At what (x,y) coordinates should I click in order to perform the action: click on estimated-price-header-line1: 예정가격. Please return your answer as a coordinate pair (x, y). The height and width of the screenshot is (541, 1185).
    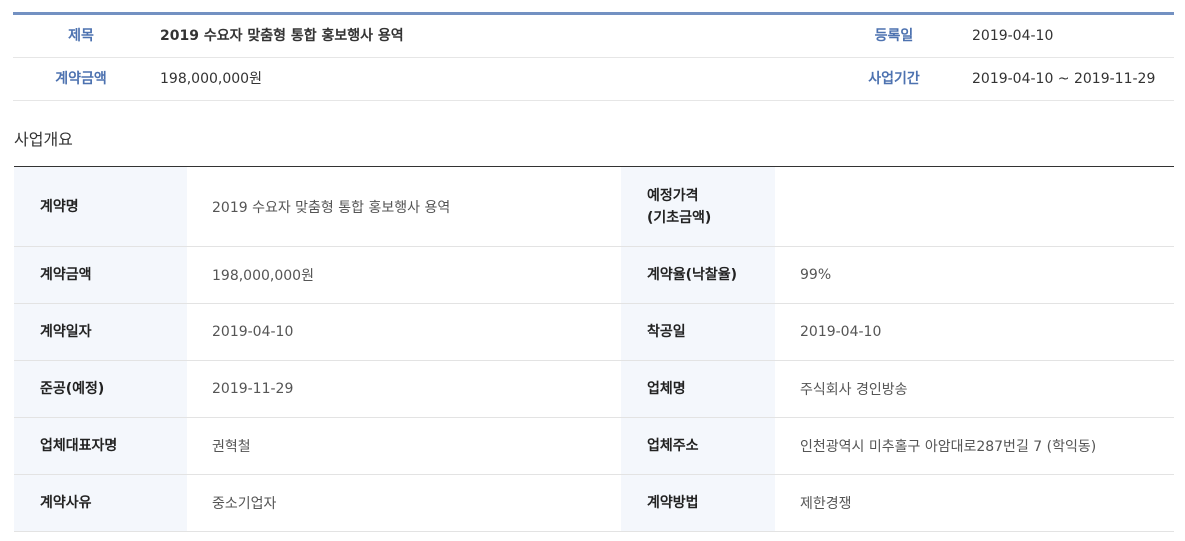
    Looking at the image, I should click on (673, 195).